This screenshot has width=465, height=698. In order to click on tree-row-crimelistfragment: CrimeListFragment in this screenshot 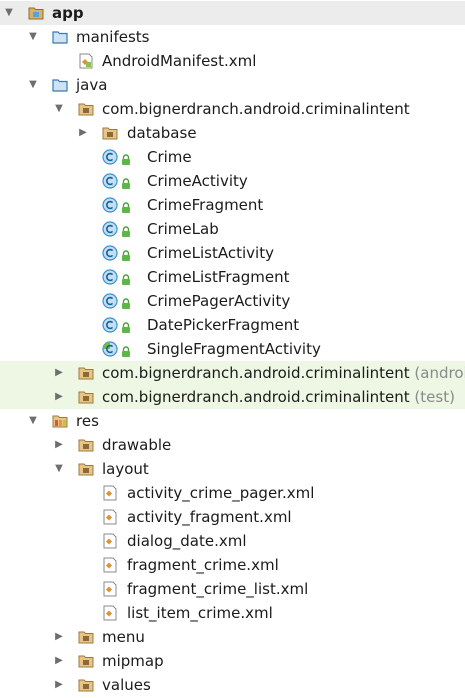, I will do `click(232, 277)`.